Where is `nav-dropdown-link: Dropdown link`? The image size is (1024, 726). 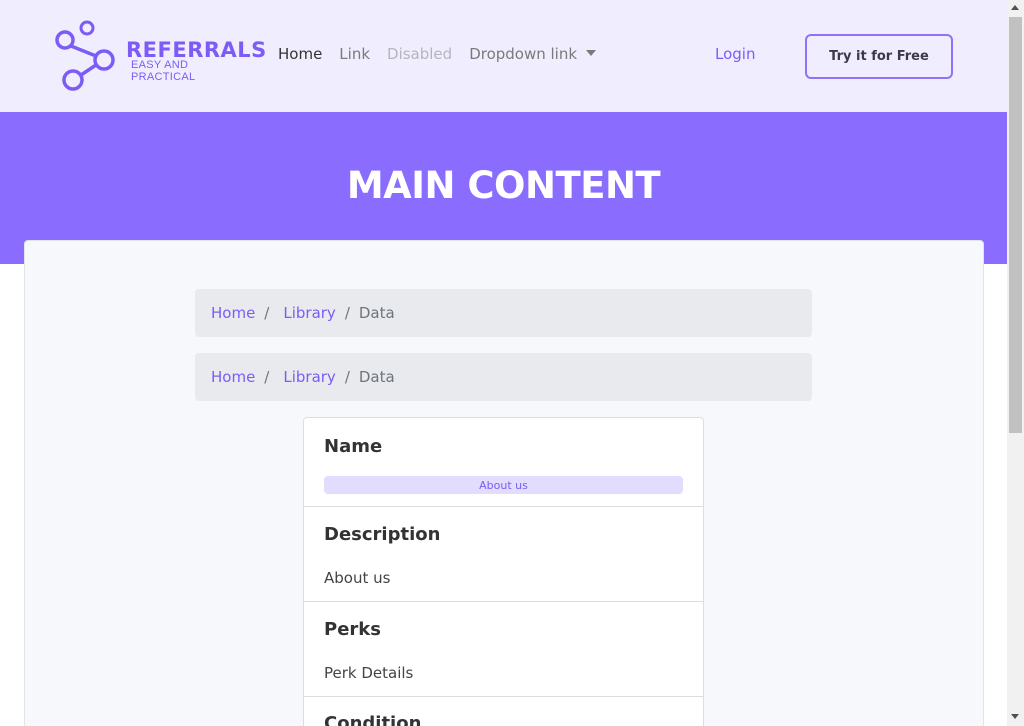
nav-dropdown-link: Dropdown link is located at coordinates (533, 54).